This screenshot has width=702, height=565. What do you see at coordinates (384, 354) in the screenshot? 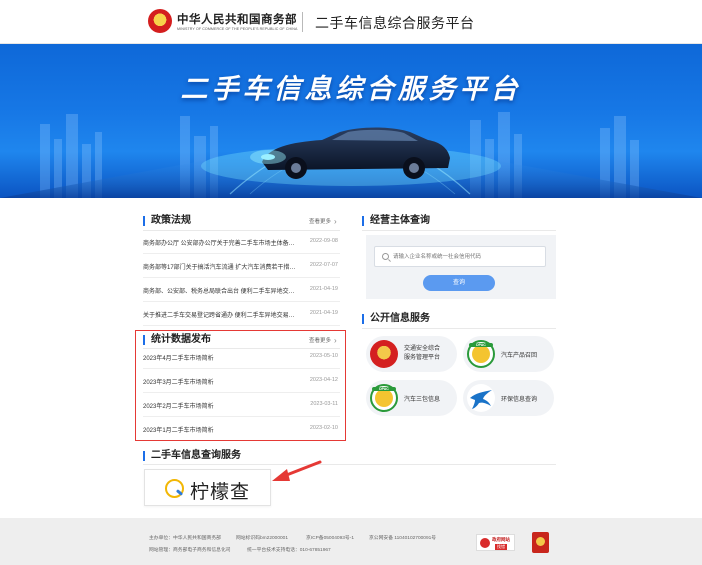
I see `police-emblem-icon` at bounding box center [384, 354].